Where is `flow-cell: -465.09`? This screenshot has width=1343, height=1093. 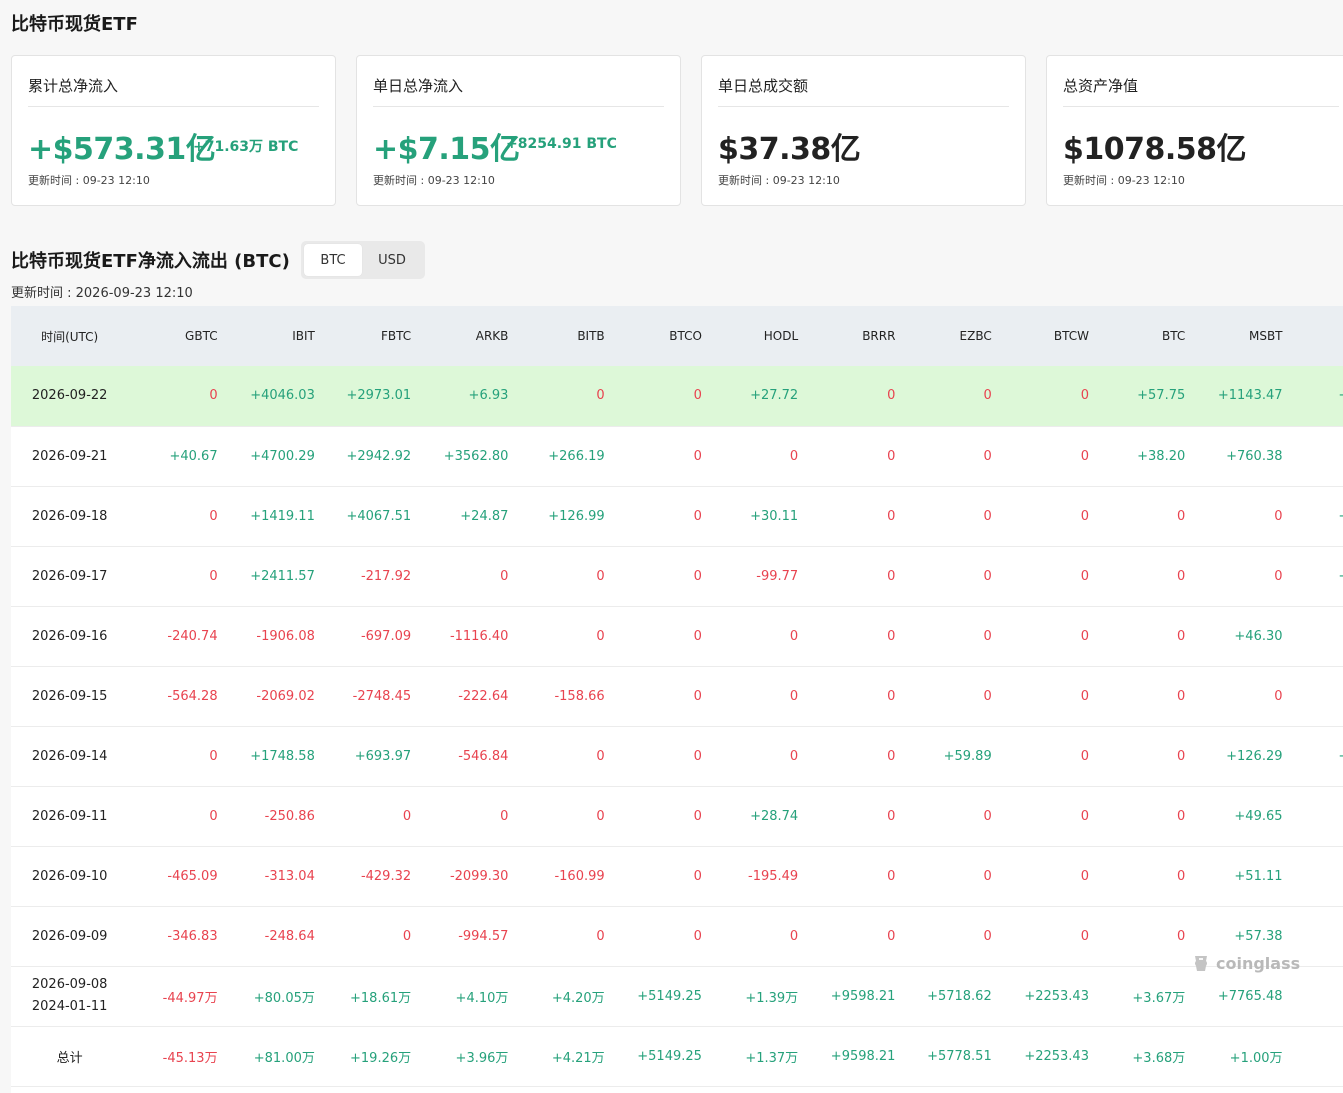 flow-cell: -465.09 is located at coordinates (177, 876).